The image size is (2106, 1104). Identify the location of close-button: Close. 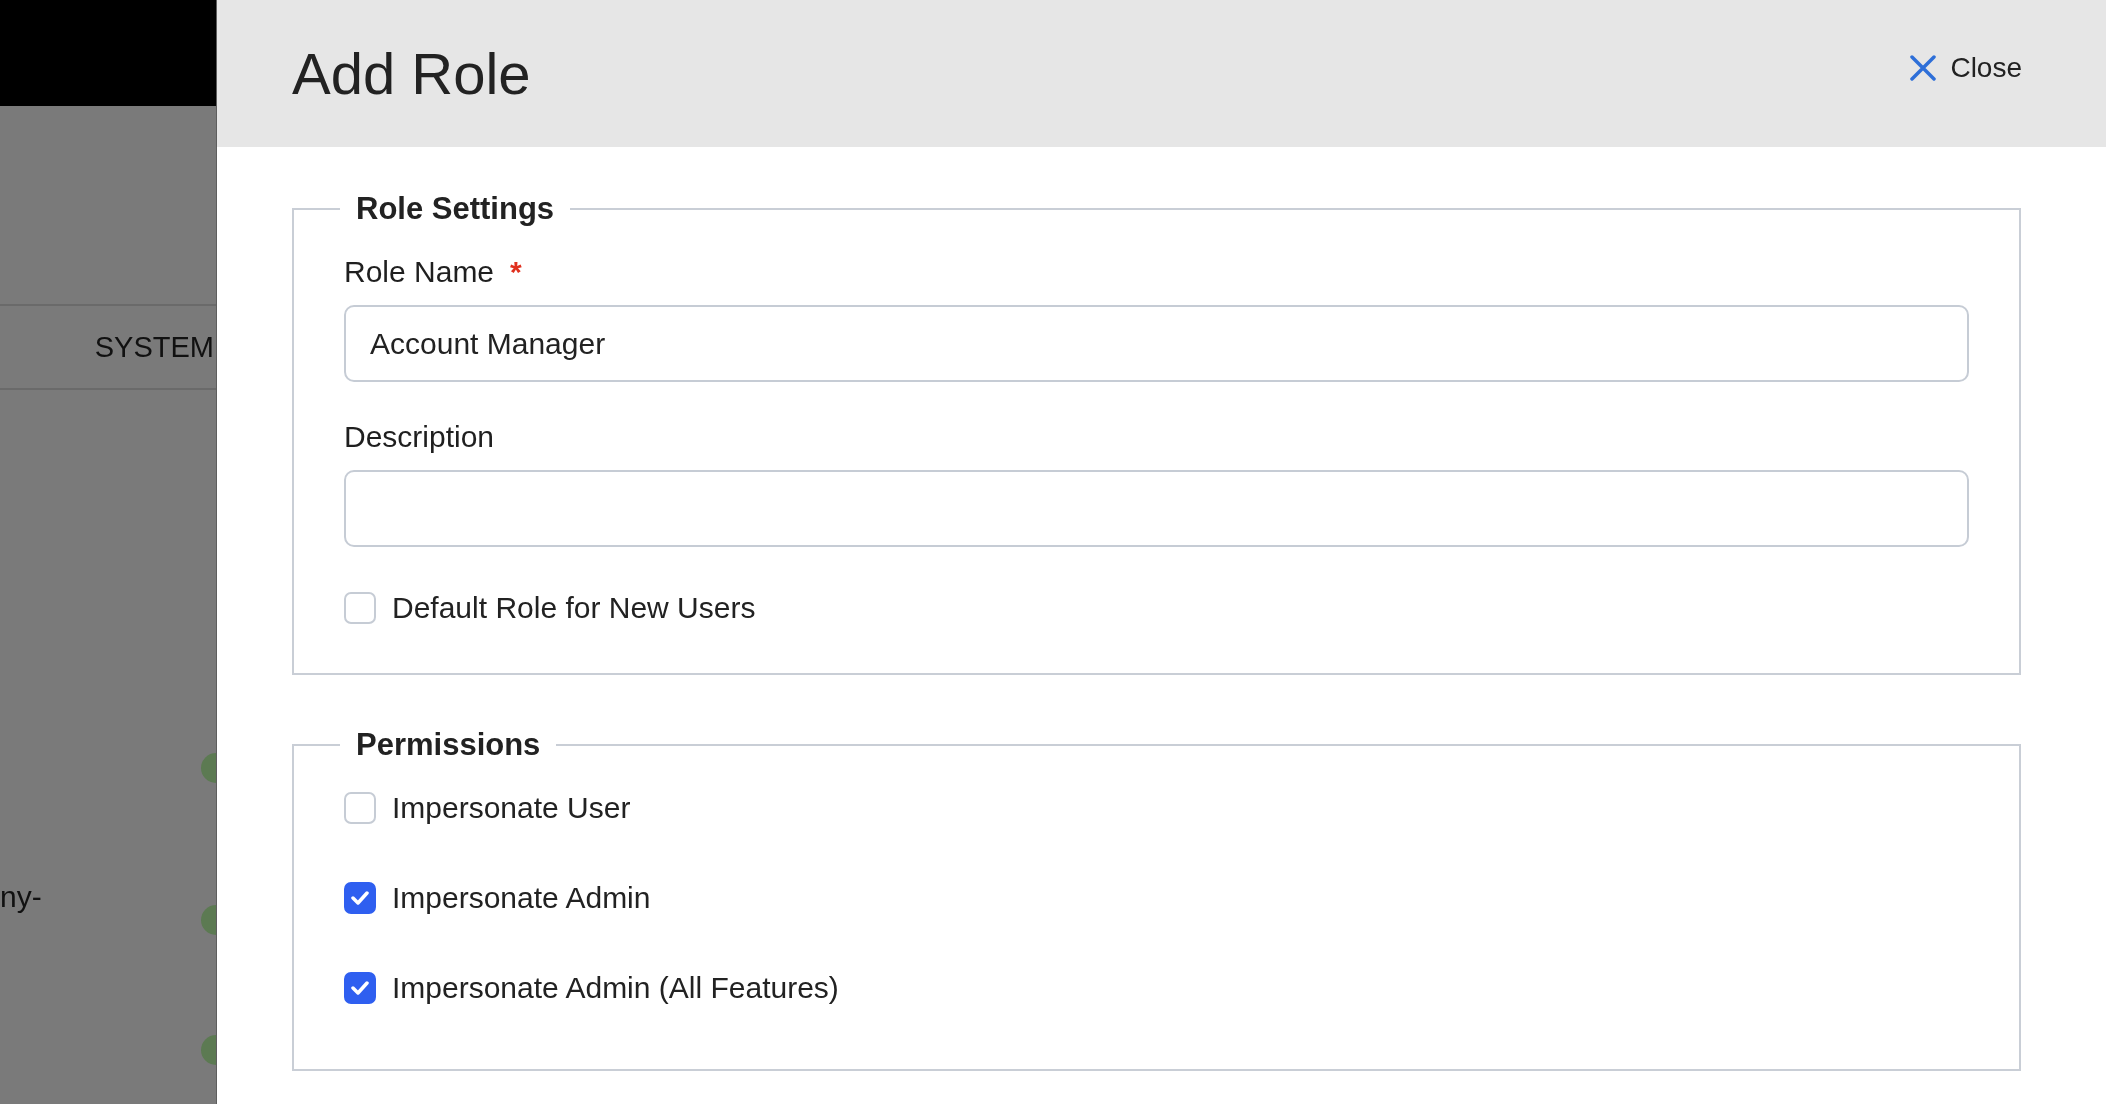
(1966, 67).